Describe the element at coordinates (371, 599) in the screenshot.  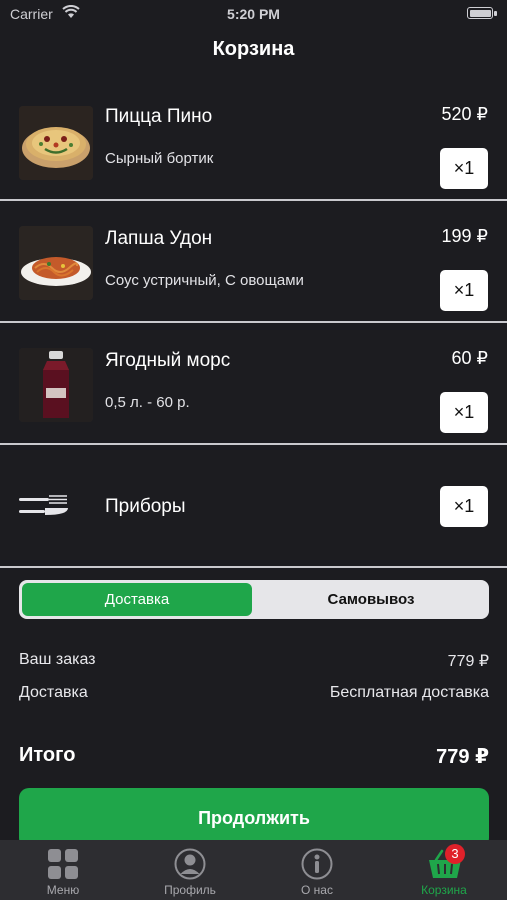
I see `pickup-option: Самовывоз` at that location.